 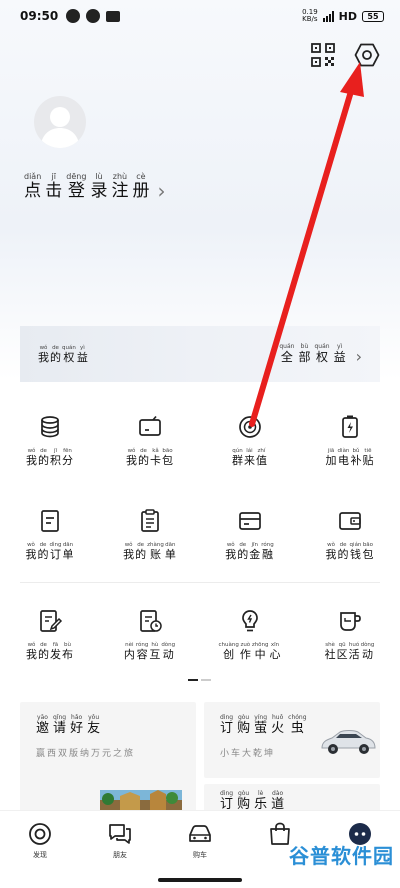 I want to click on battery-icon: 55, so click(x=373, y=16).